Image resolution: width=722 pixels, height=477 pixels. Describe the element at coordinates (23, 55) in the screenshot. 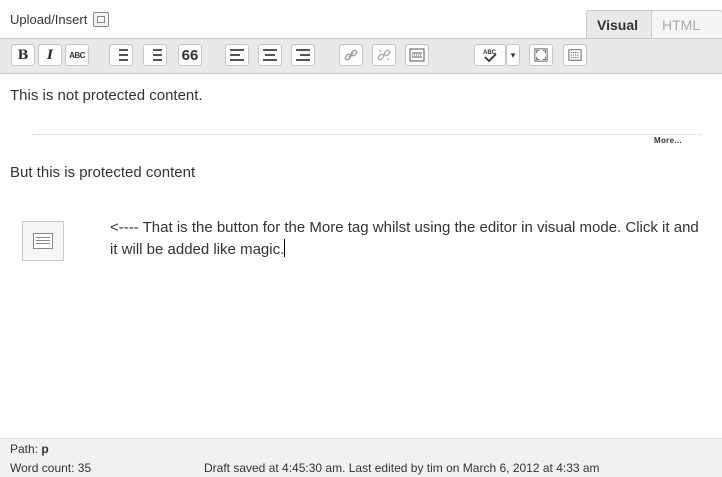

I see `bold-button: B` at that location.